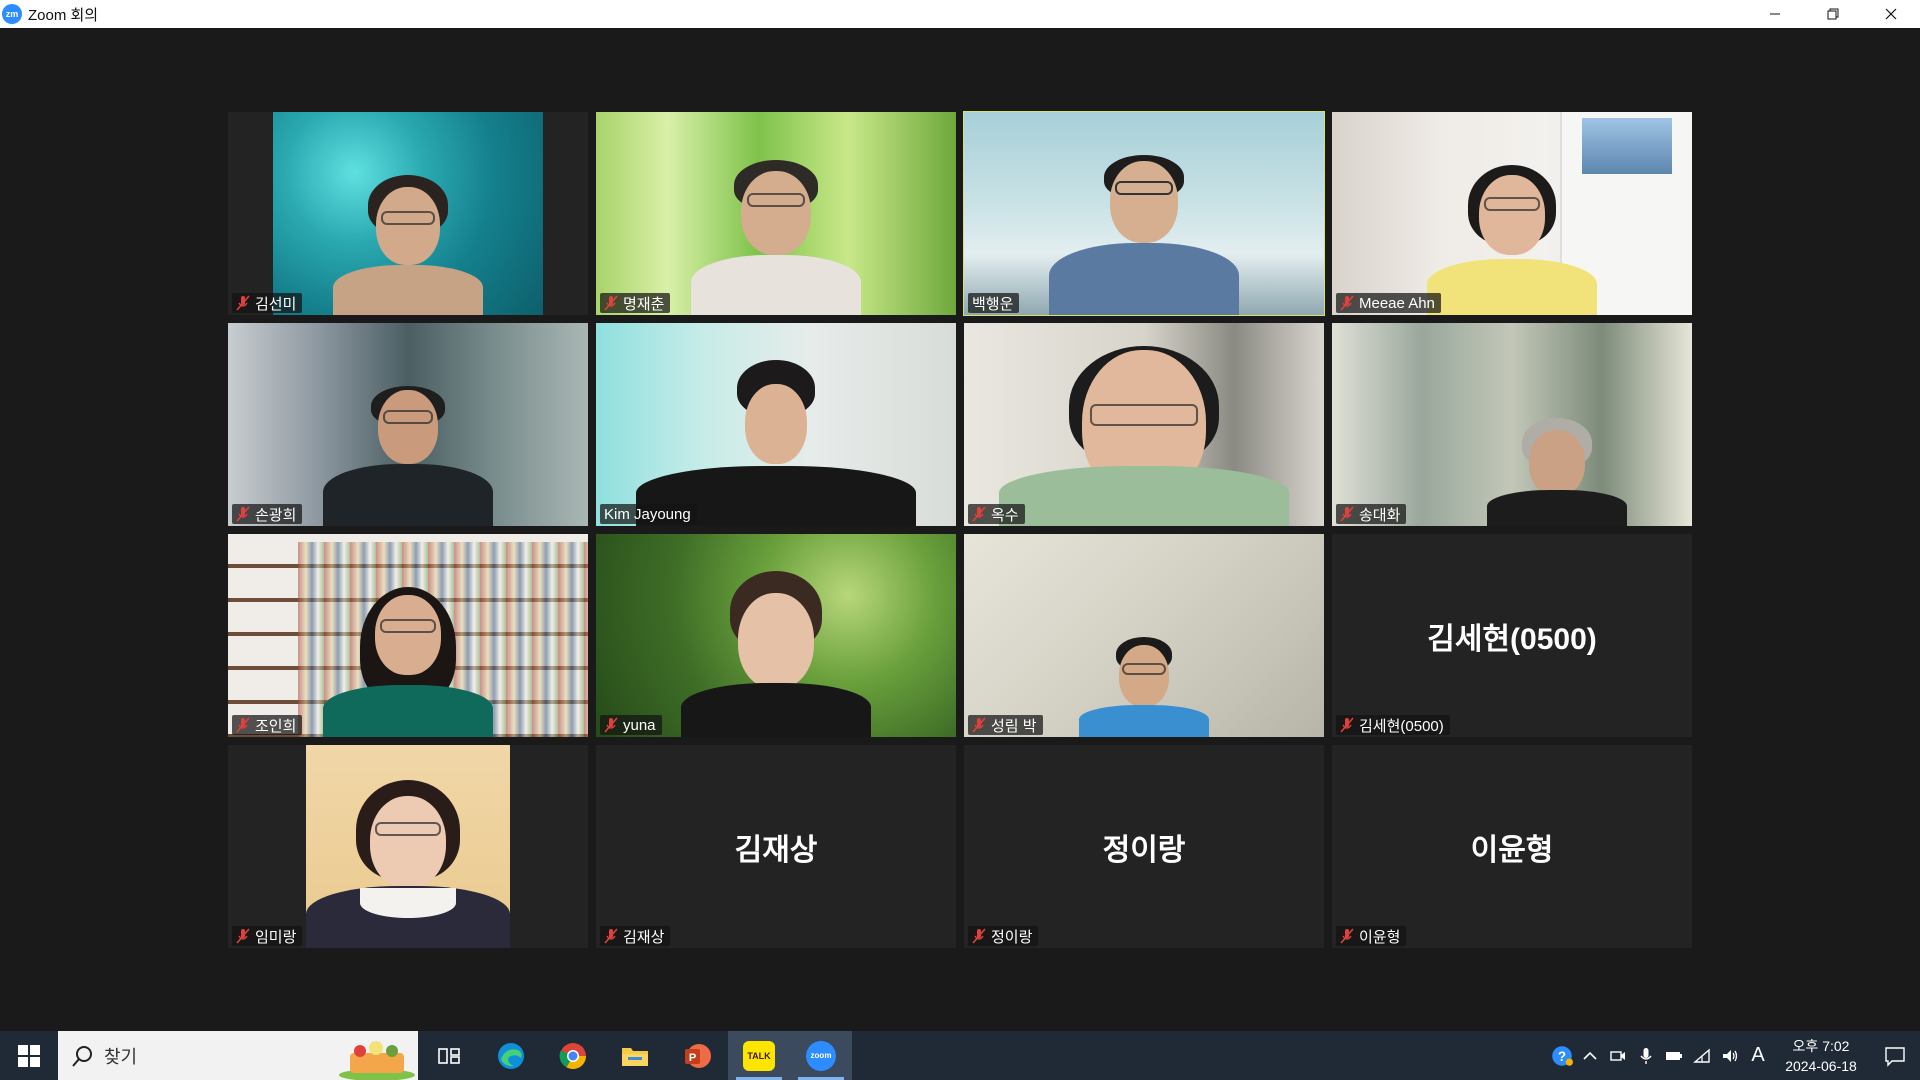 Image resolution: width=1920 pixels, height=1080 pixels. I want to click on participant-name-label: 정이랑, so click(1003, 936).